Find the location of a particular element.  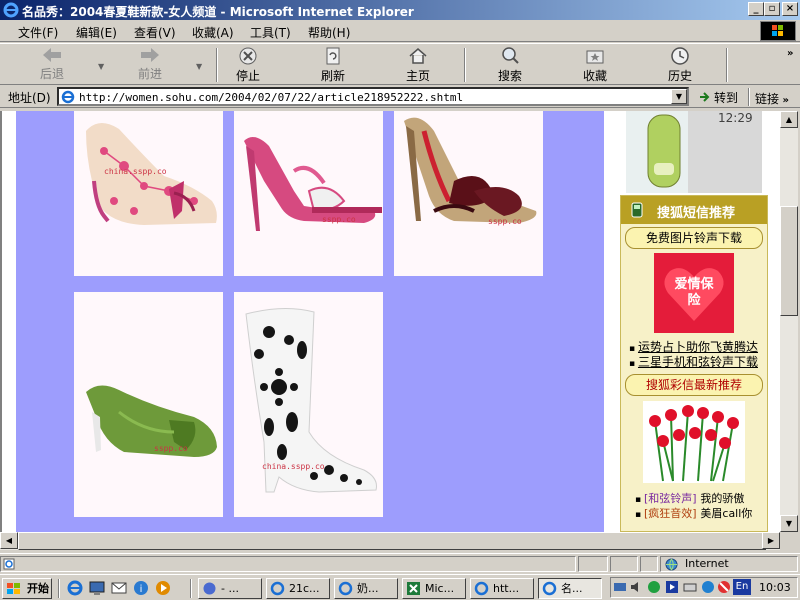

list-item: ▪ 三星手机和弦铃声下载 is located at coordinates (693, 362).